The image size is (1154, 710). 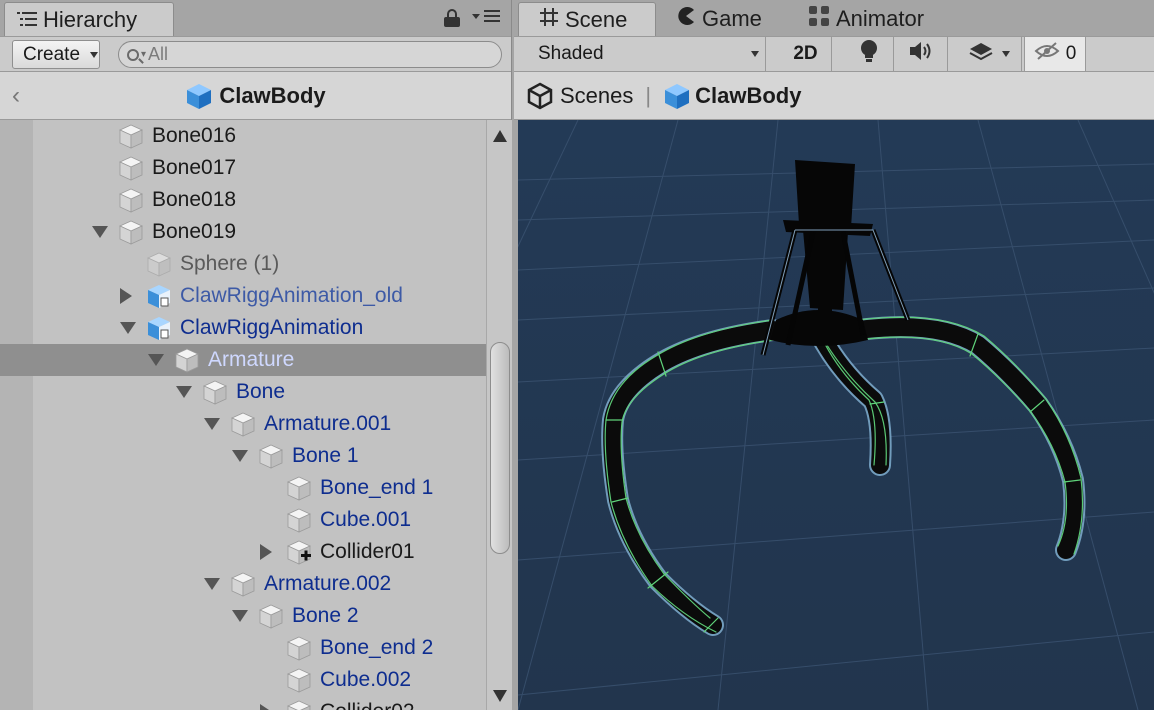 What do you see at coordinates (133, 54) in the screenshot?
I see `search-icon` at bounding box center [133, 54].